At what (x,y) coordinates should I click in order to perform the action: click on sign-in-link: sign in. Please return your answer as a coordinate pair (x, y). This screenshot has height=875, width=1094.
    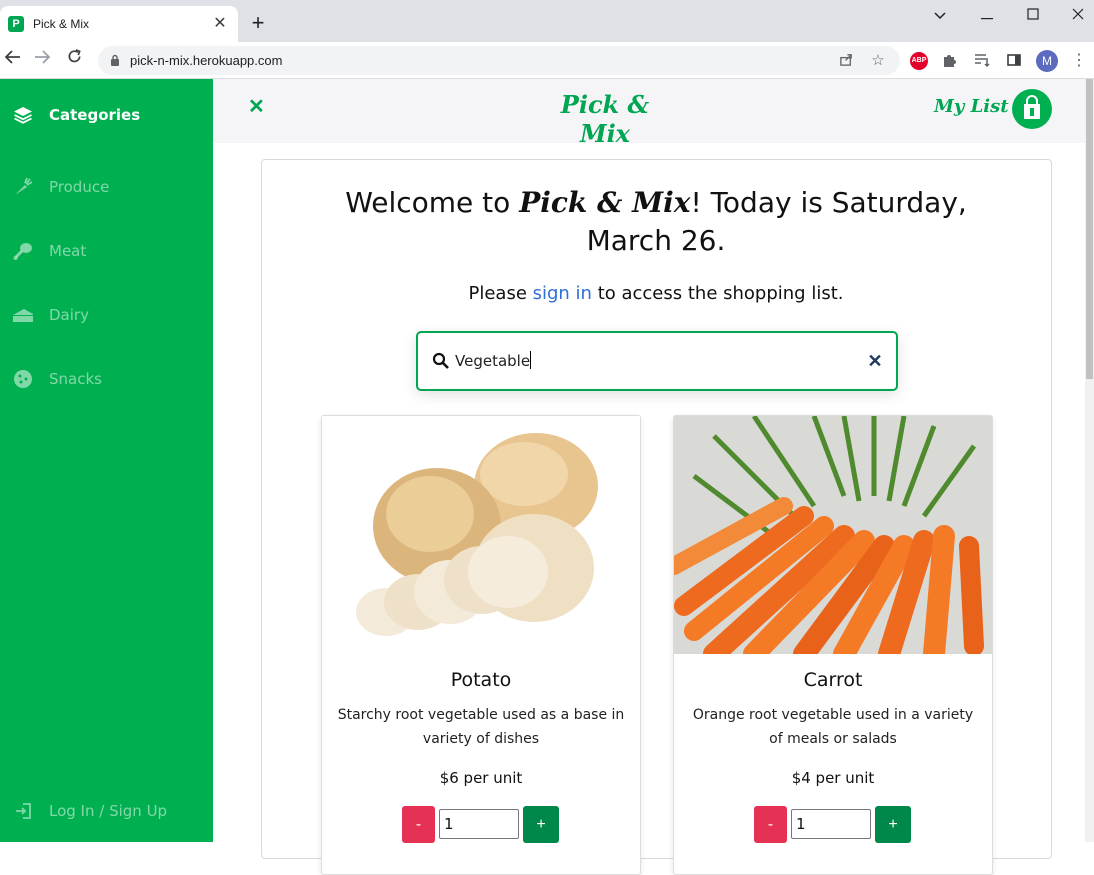
    Looking at the image, I should click on (562, 293).